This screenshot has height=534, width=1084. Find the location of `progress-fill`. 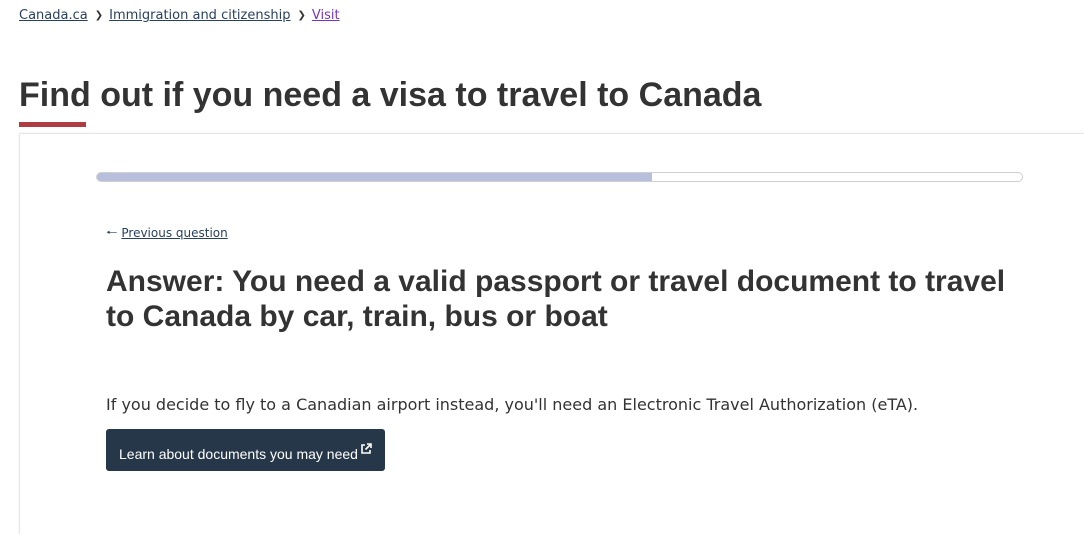

progress-fill is located at coordinates (374, 177).